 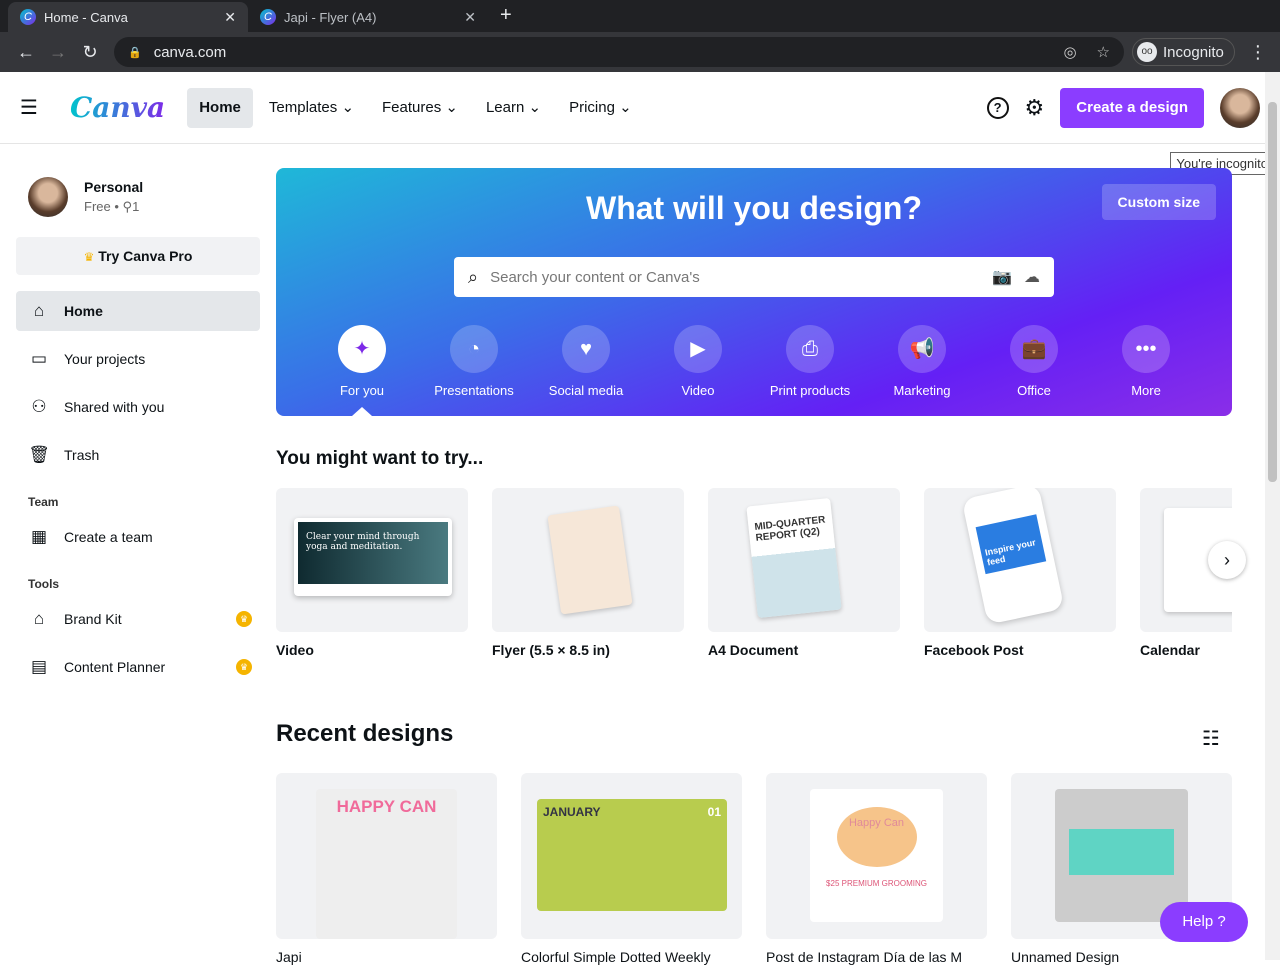 What do you see at coordinates (876, 837) in the screenshot?
I see `insta-thumb-title: Happy Can` at bounding box center [876, 837].